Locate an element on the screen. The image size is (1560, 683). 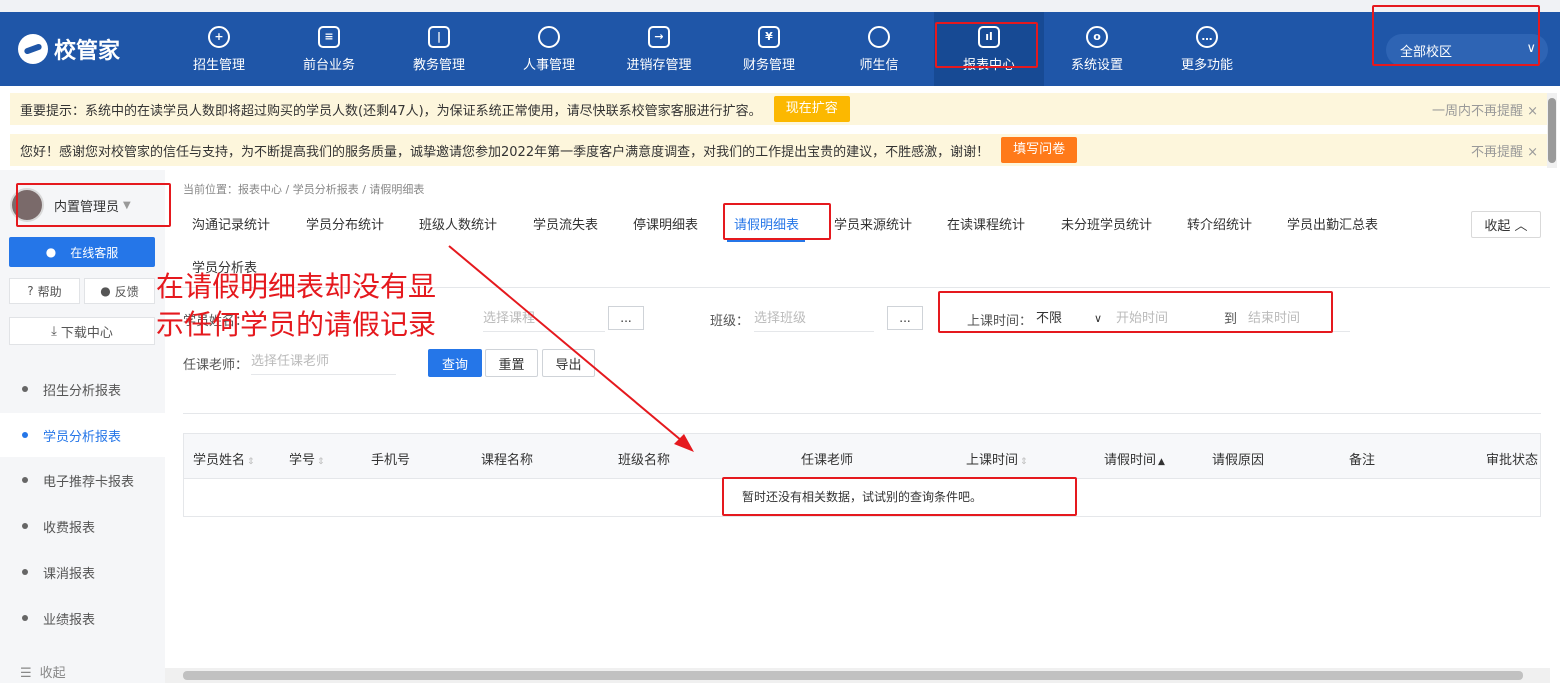
annotation-arrow is located at coordinates (571, 348).